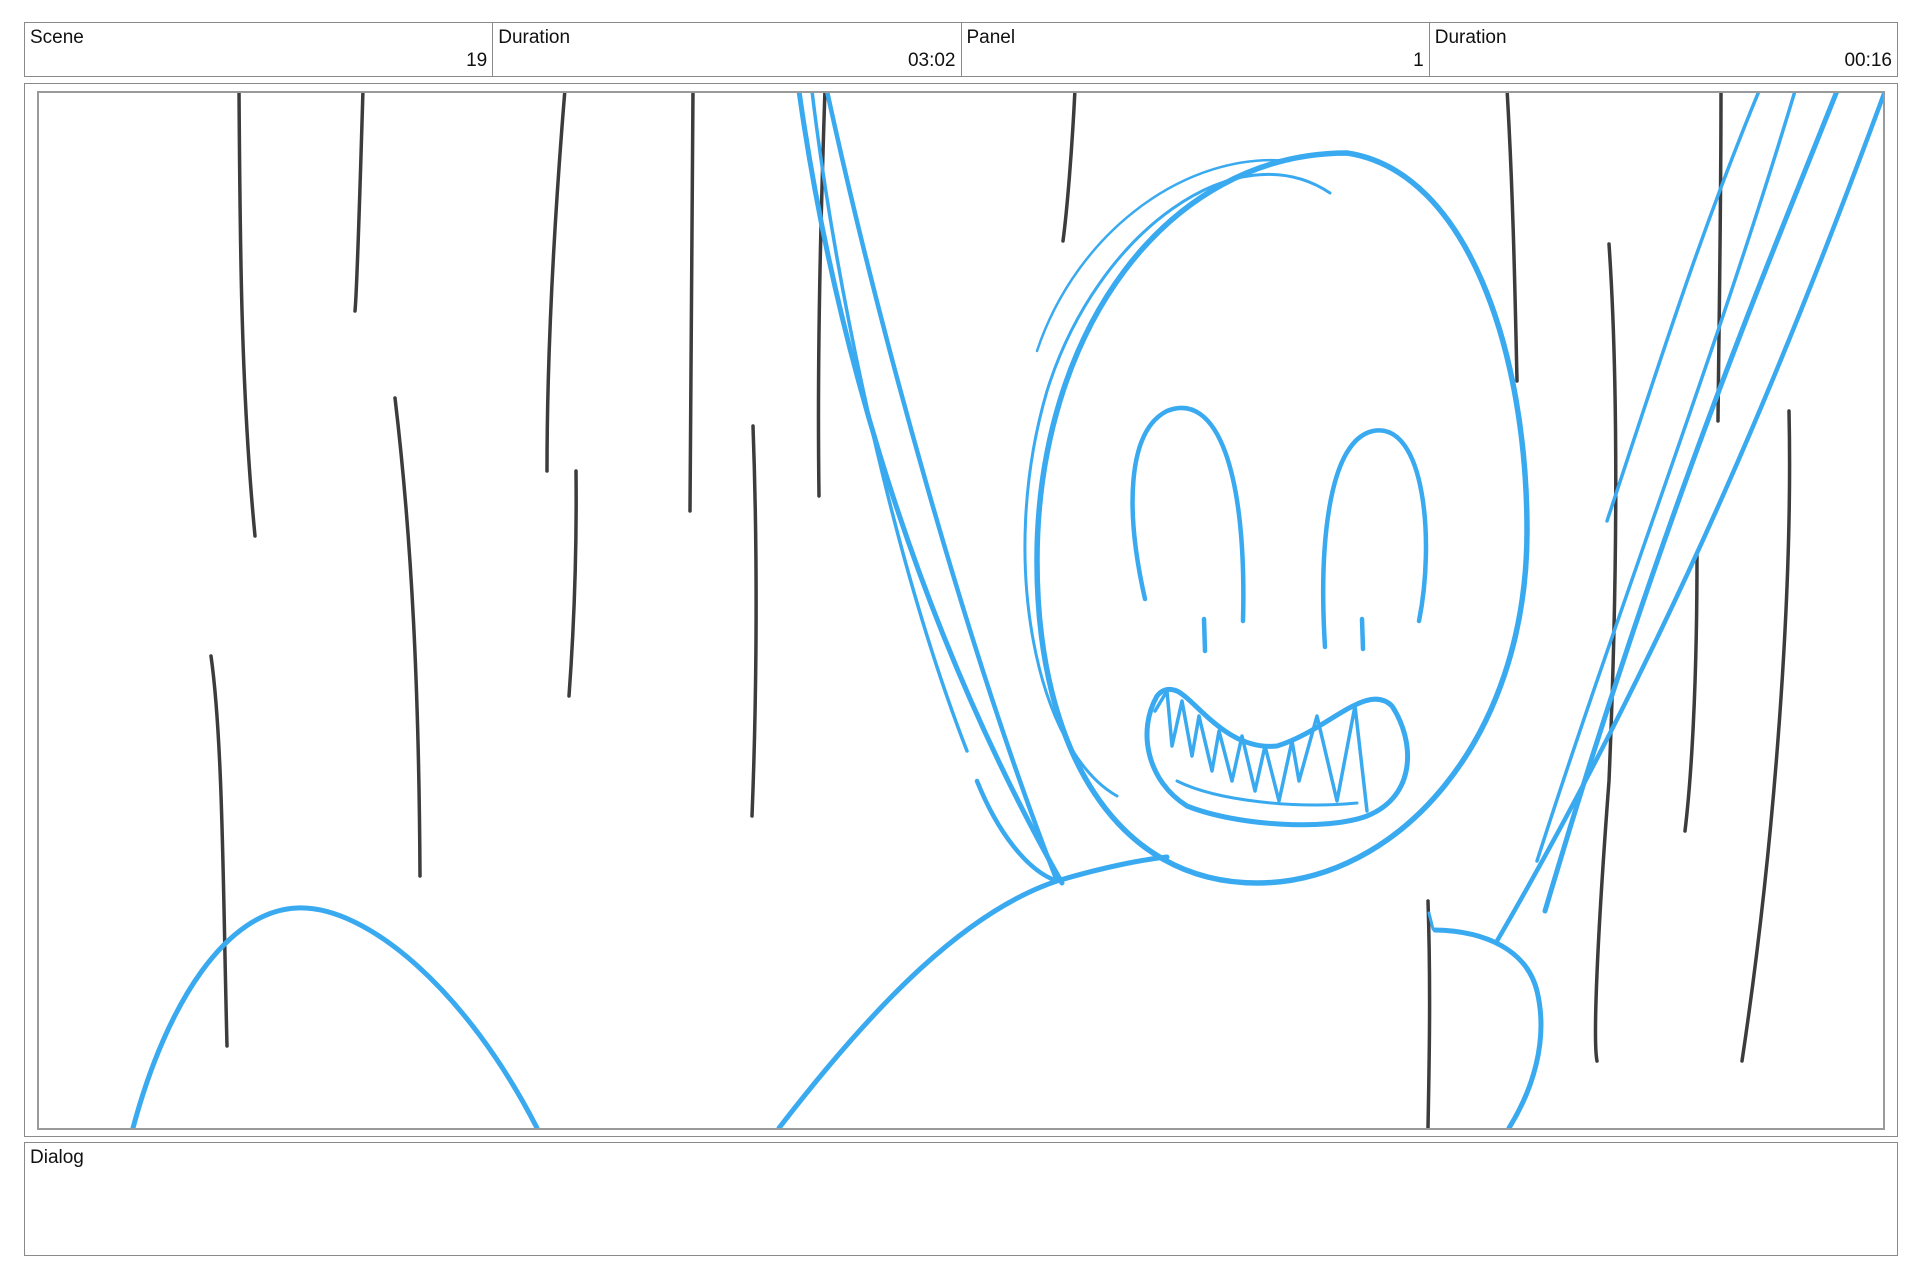 This screenshot has width=1920, height=1280. I want to click on body, so click(973, 991).